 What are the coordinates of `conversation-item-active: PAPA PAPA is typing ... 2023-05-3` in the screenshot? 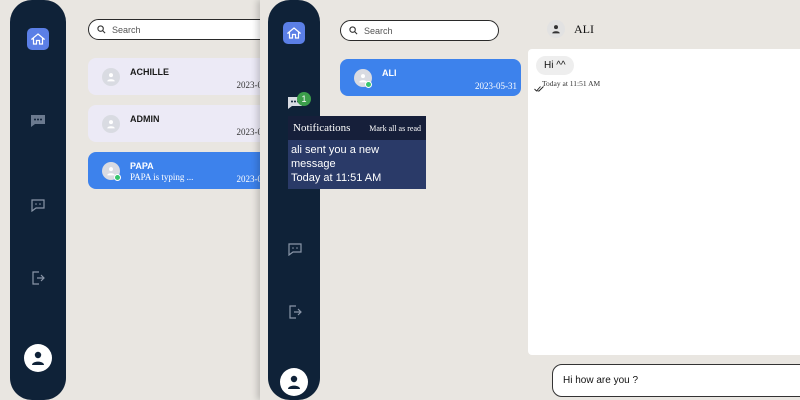 It's located at (183, 170).